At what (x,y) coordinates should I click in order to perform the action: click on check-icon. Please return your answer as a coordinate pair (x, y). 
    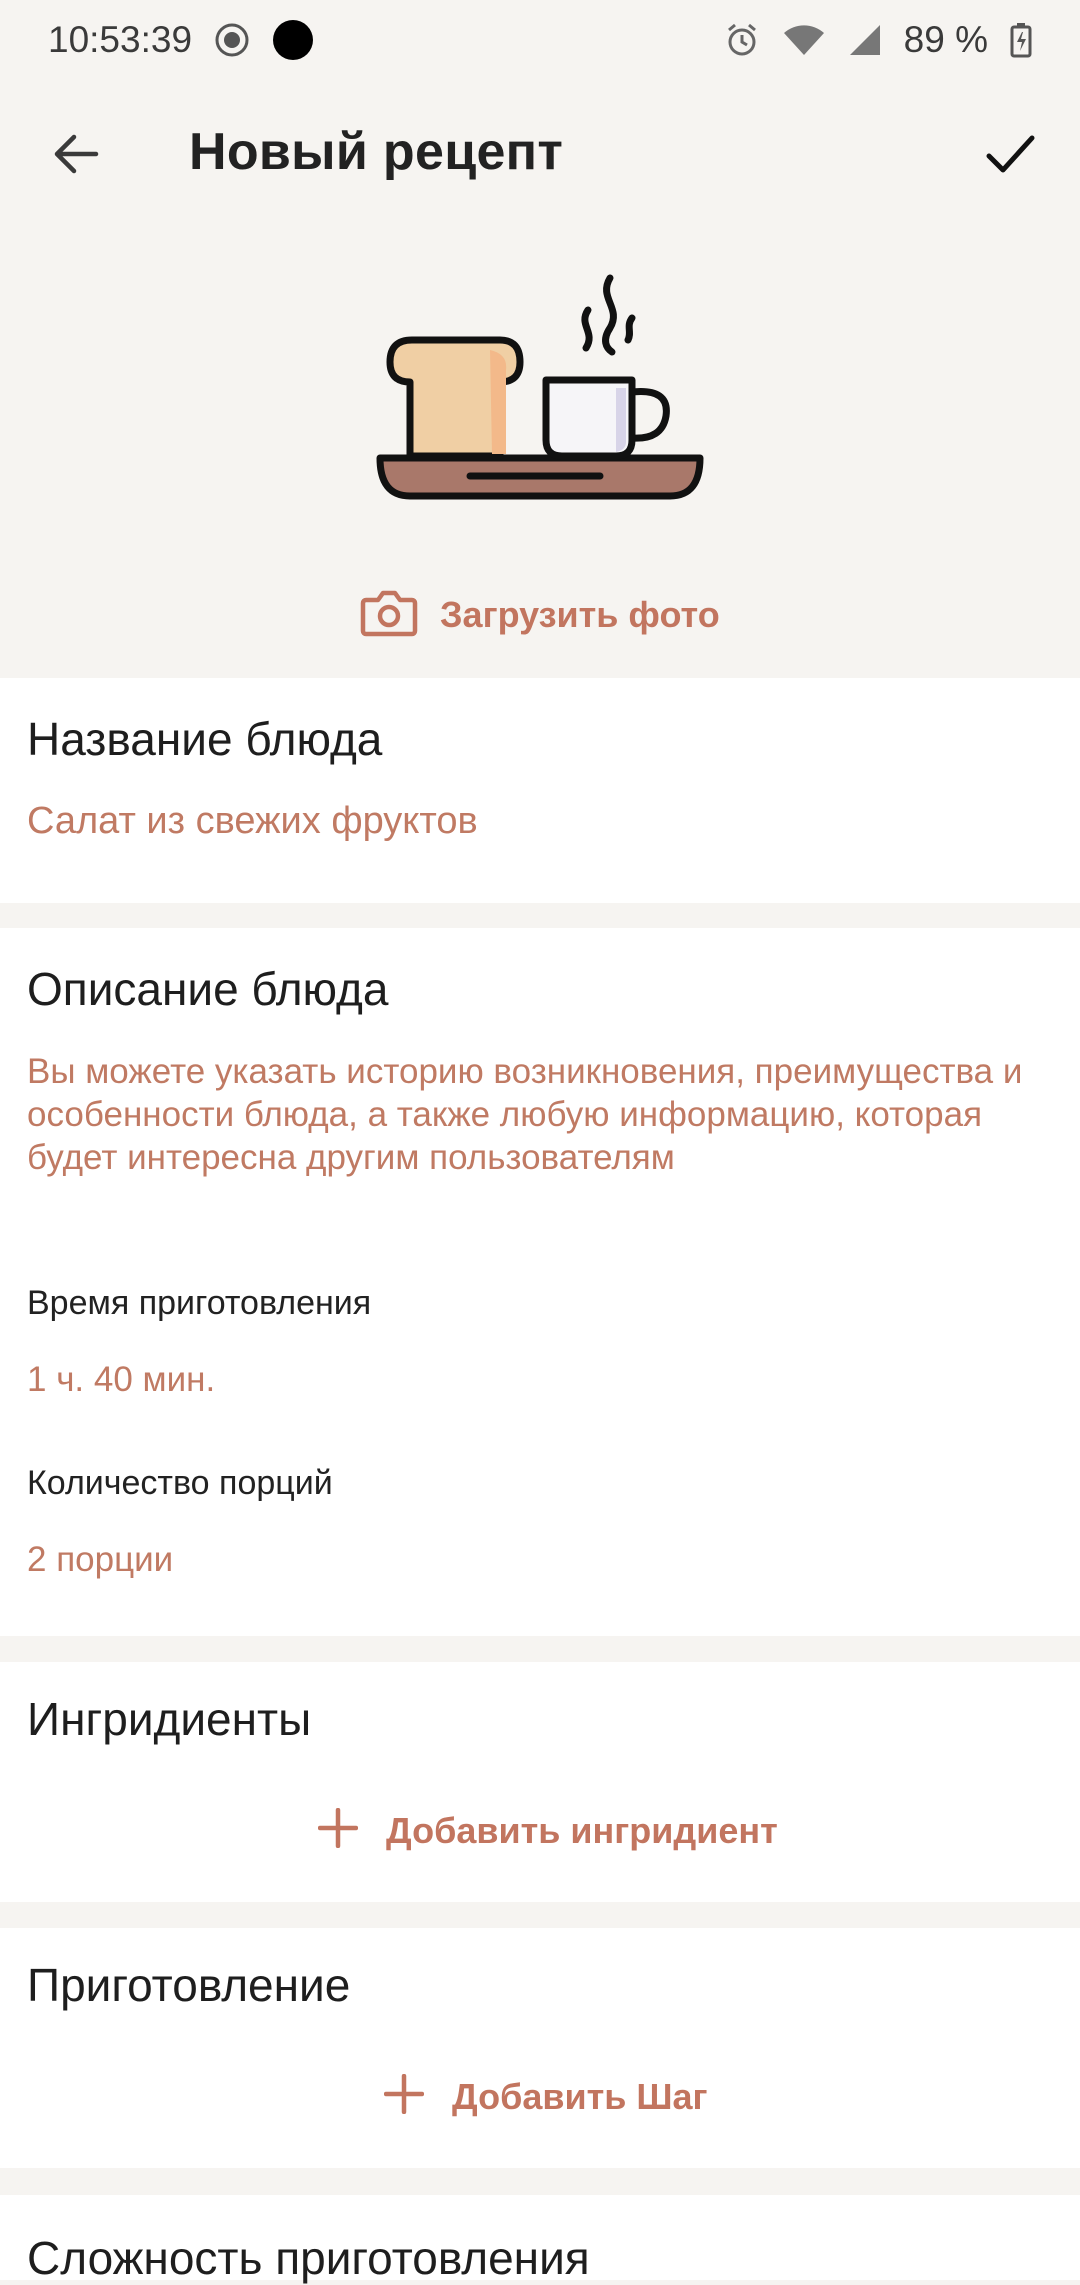
    Looking at the image, I should click on (1010, 156).